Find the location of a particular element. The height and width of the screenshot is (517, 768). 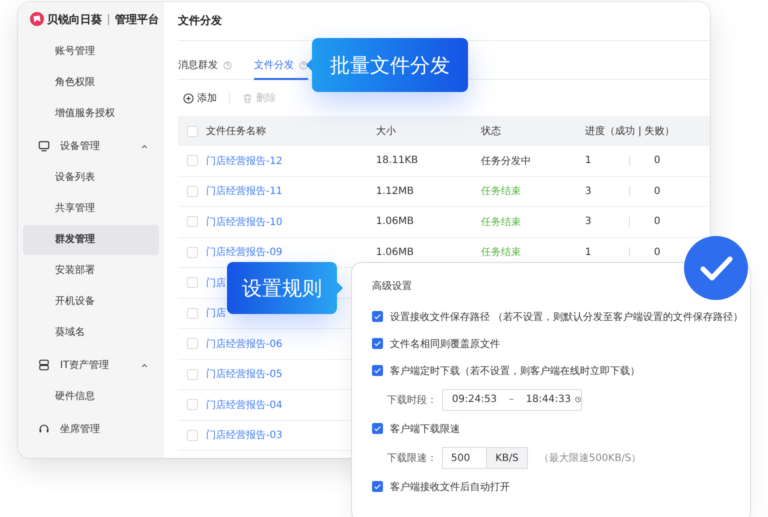

file-task-link: 门店经营报告-03 is located at coordinates (244, 436).